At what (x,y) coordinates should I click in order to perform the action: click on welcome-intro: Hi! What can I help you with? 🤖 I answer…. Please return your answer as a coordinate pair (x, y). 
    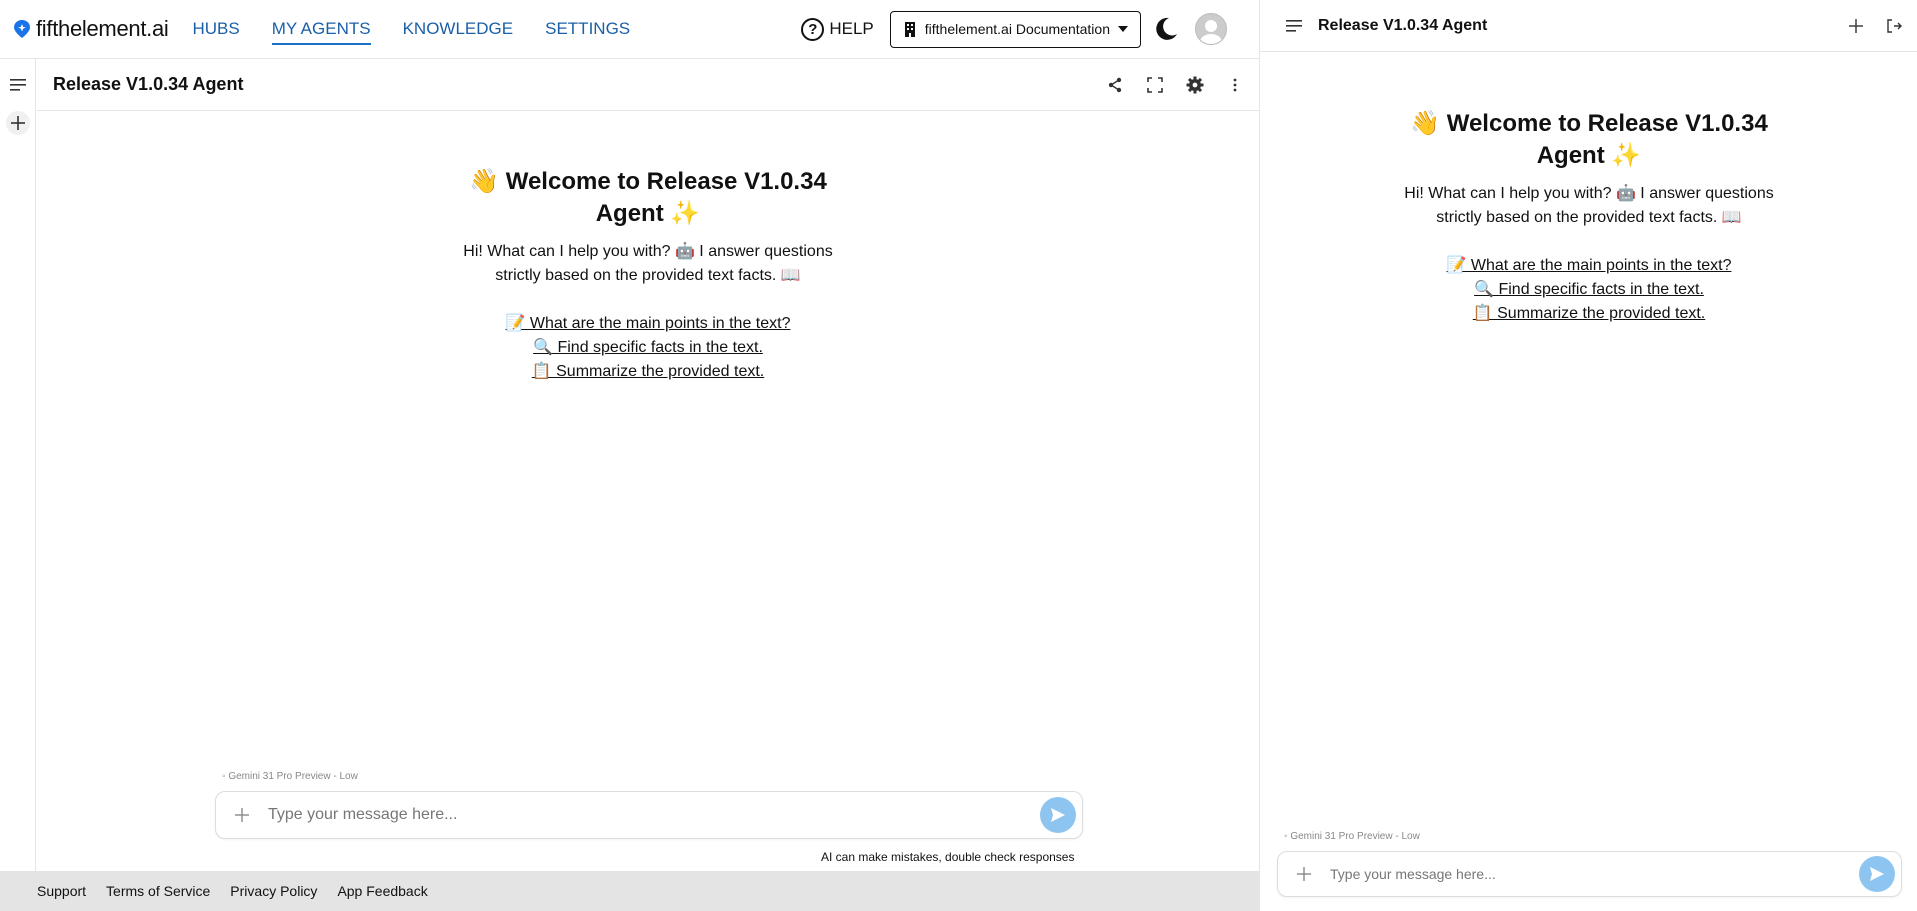
    Looking at the image, I should click on (648, 264).